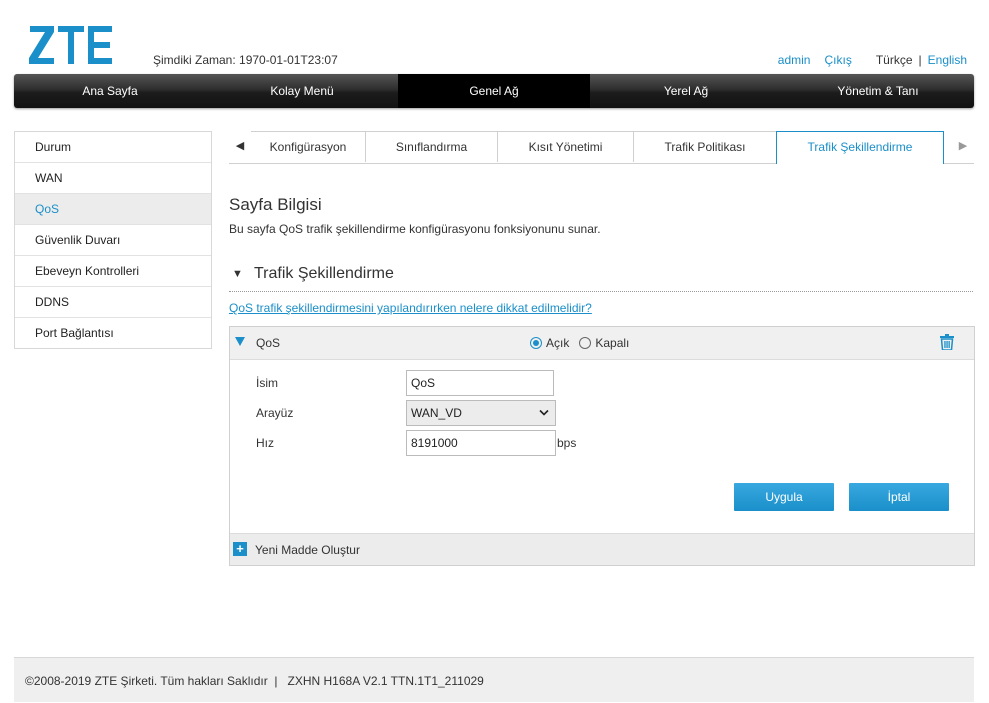  What do you see at coordinates (308, 146) in the screenshot?
I see `tab-konfigurasyon: Konfigürasyon` at bounding box center [308, 146].